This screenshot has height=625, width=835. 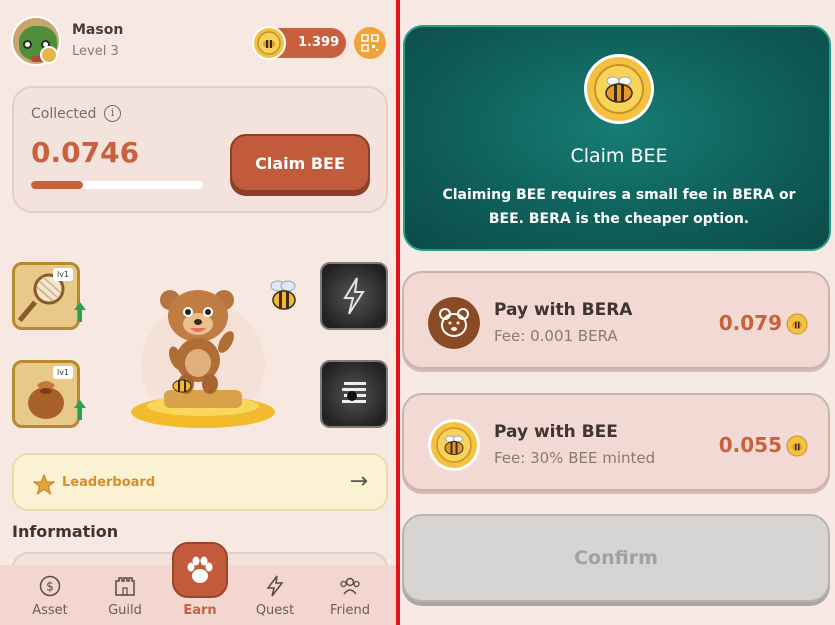 I want to click on pay-with-bera-option: Pay with BERA Fee: 0.001 BERA 0.079, so click(x=616, y=320).